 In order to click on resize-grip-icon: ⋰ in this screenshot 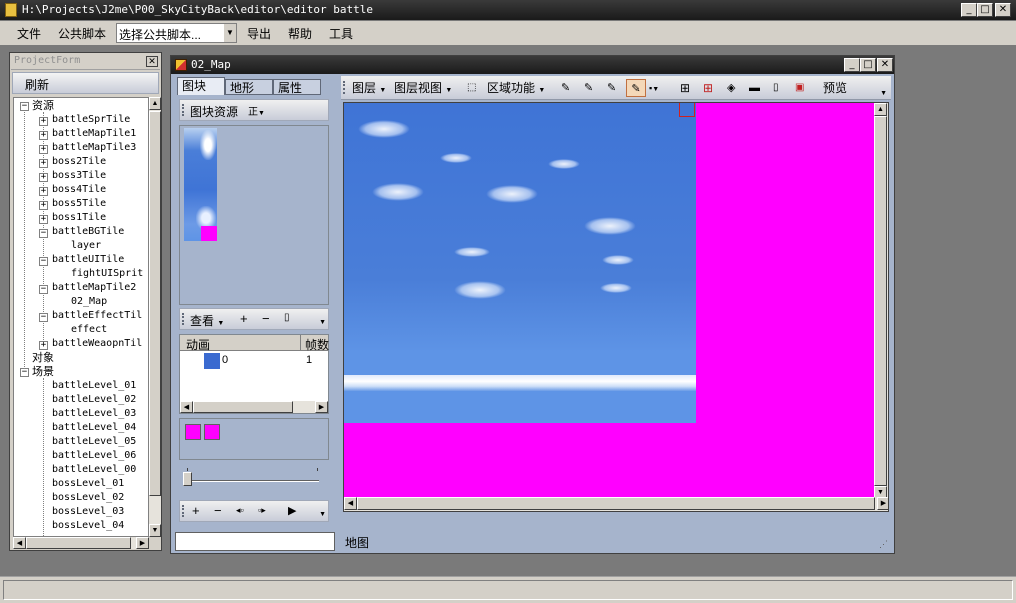, I will do `click(883, 544)`.